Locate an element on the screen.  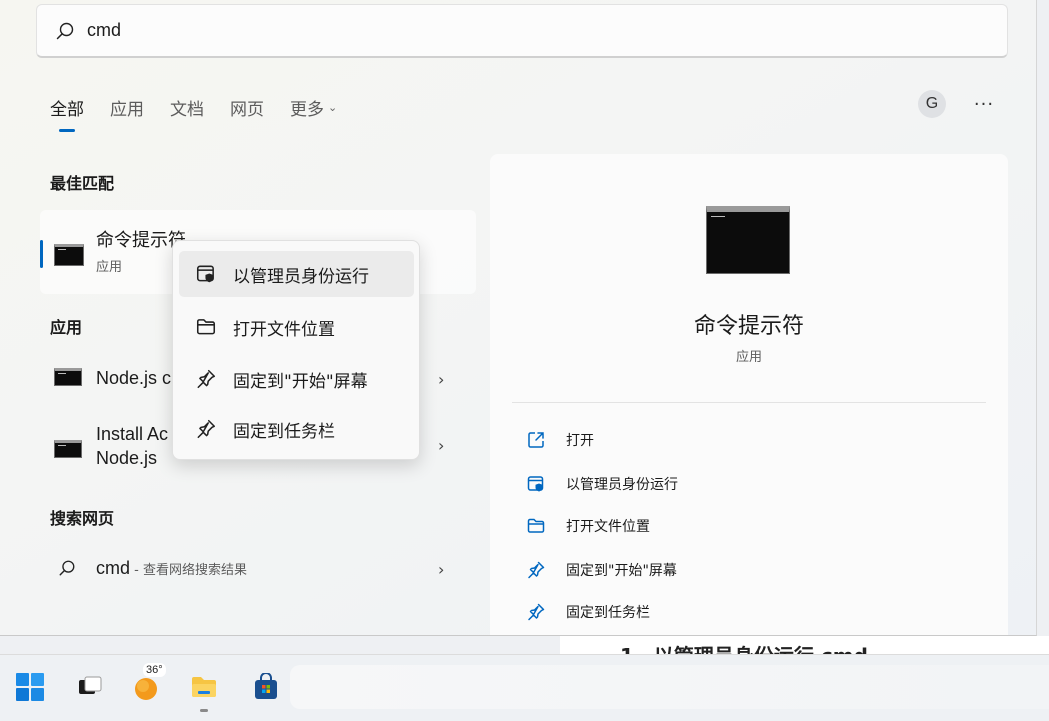
search-box is located at coordinates (522, 31).